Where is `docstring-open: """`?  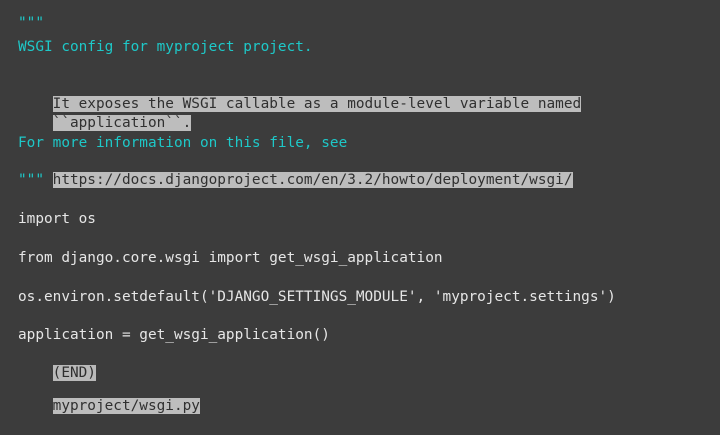 docstring-open: """ is located at coordinates (31, 23).